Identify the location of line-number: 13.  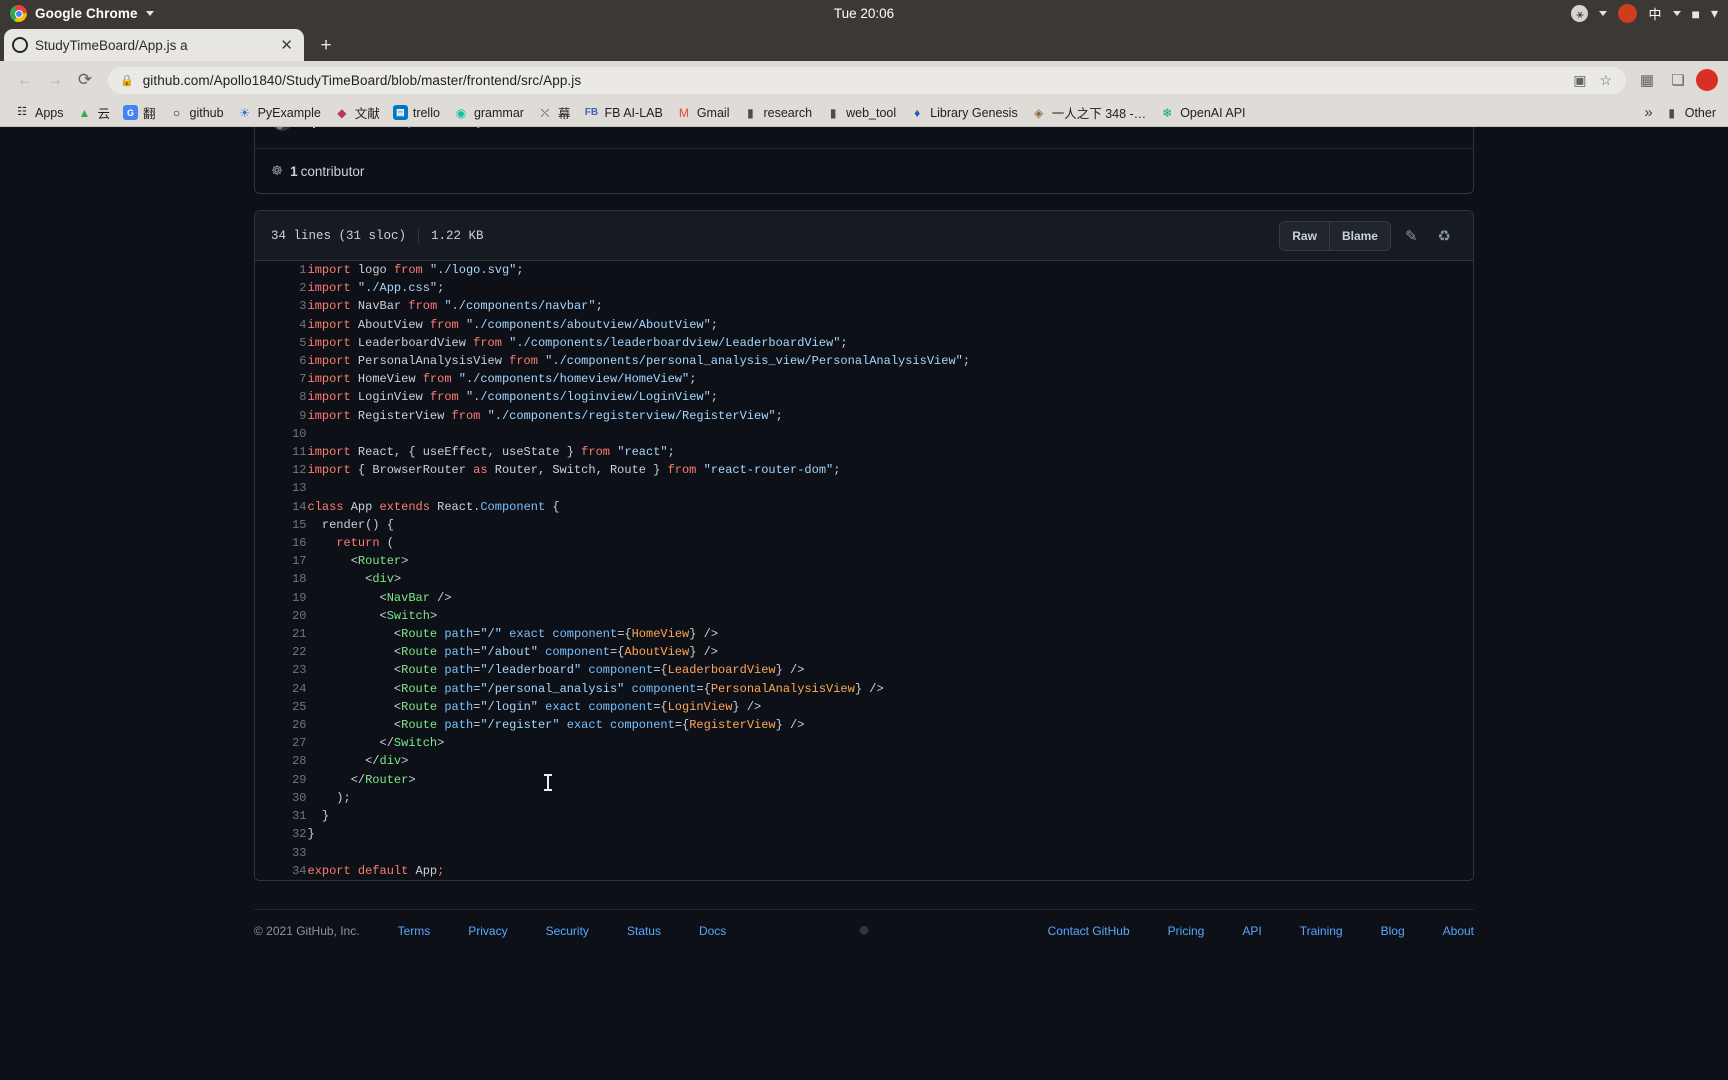
(281, 488).